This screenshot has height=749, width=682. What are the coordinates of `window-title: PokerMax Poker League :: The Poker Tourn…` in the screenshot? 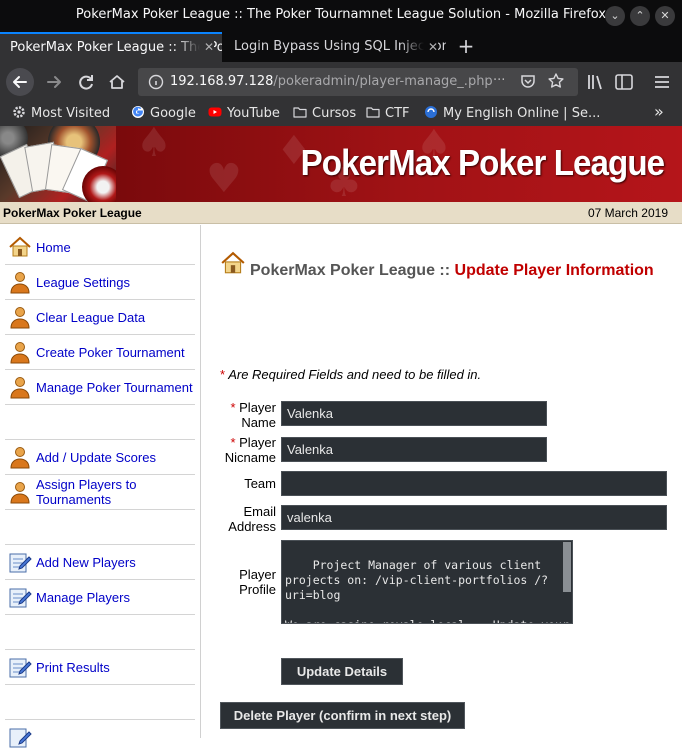 It's located at (341, 14).